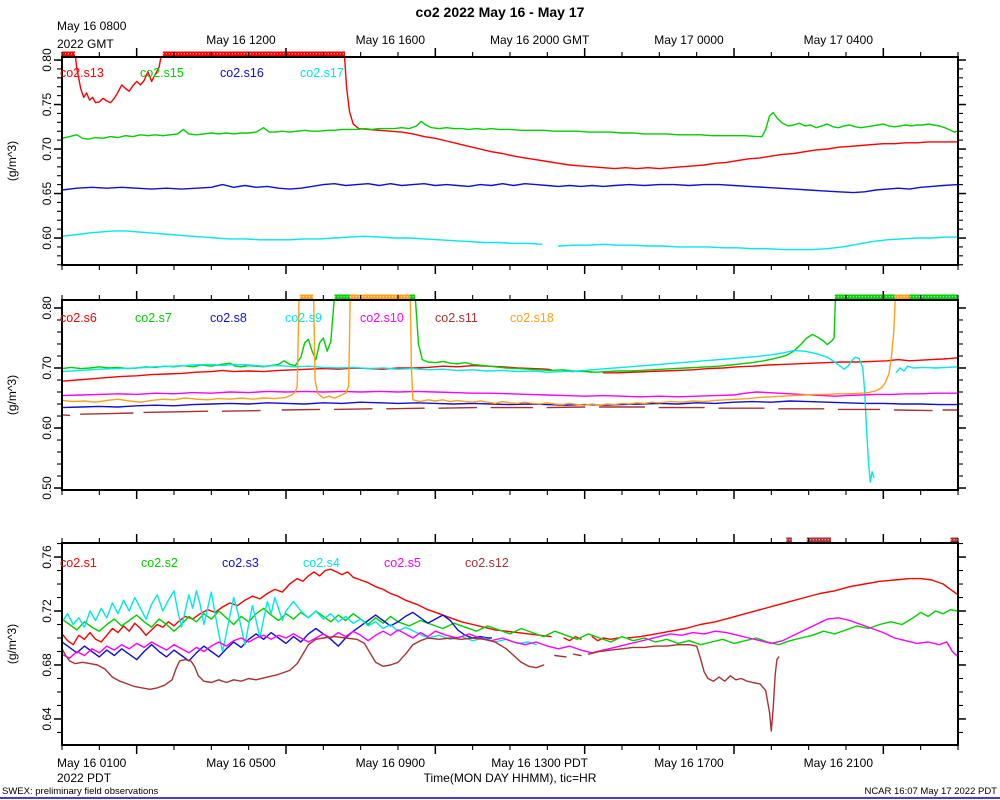 The image size is (1000, 800). Describe the element at coordinates (510, 411) in the screenshot. I see `series-co2.s11` at that location.